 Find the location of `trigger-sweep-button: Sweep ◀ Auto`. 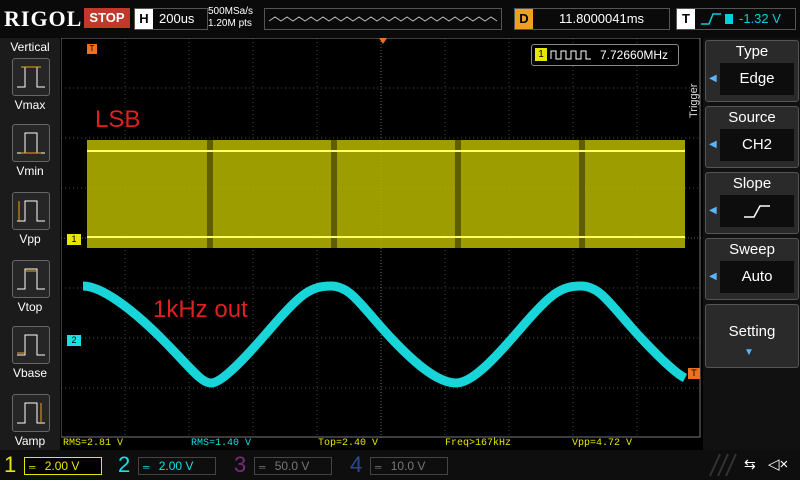

trigger-sweep-button: Sweep ◀ Auto is located at coordinates (752, 269).